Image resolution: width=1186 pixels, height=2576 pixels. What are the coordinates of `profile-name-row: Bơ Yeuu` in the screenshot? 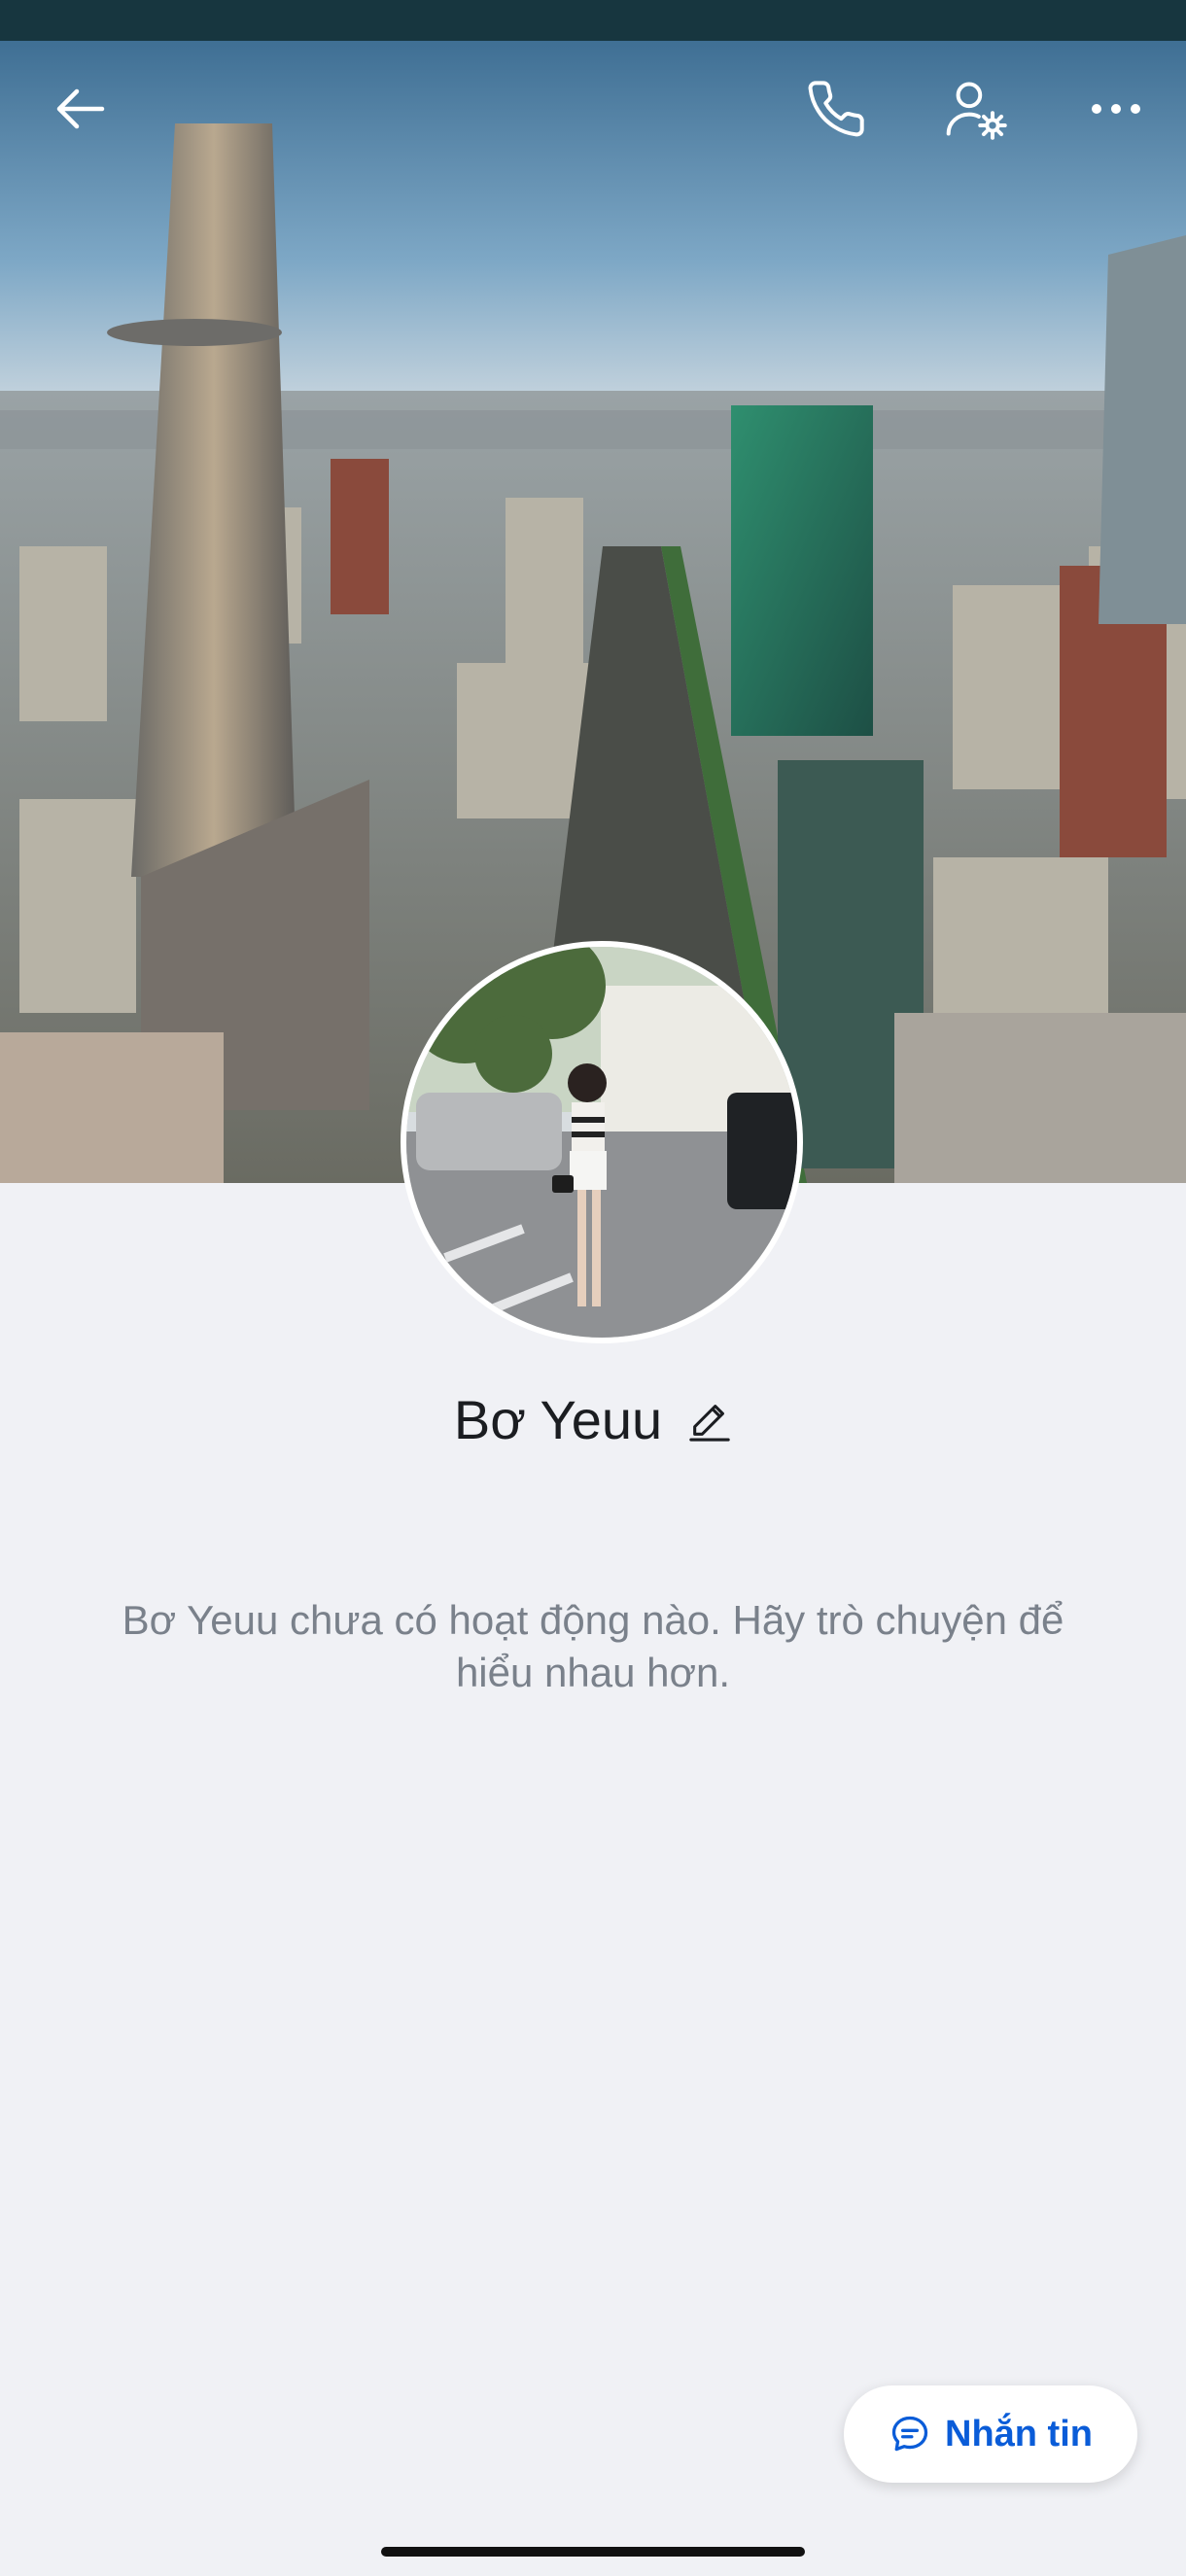 It's located at (593, 1419).